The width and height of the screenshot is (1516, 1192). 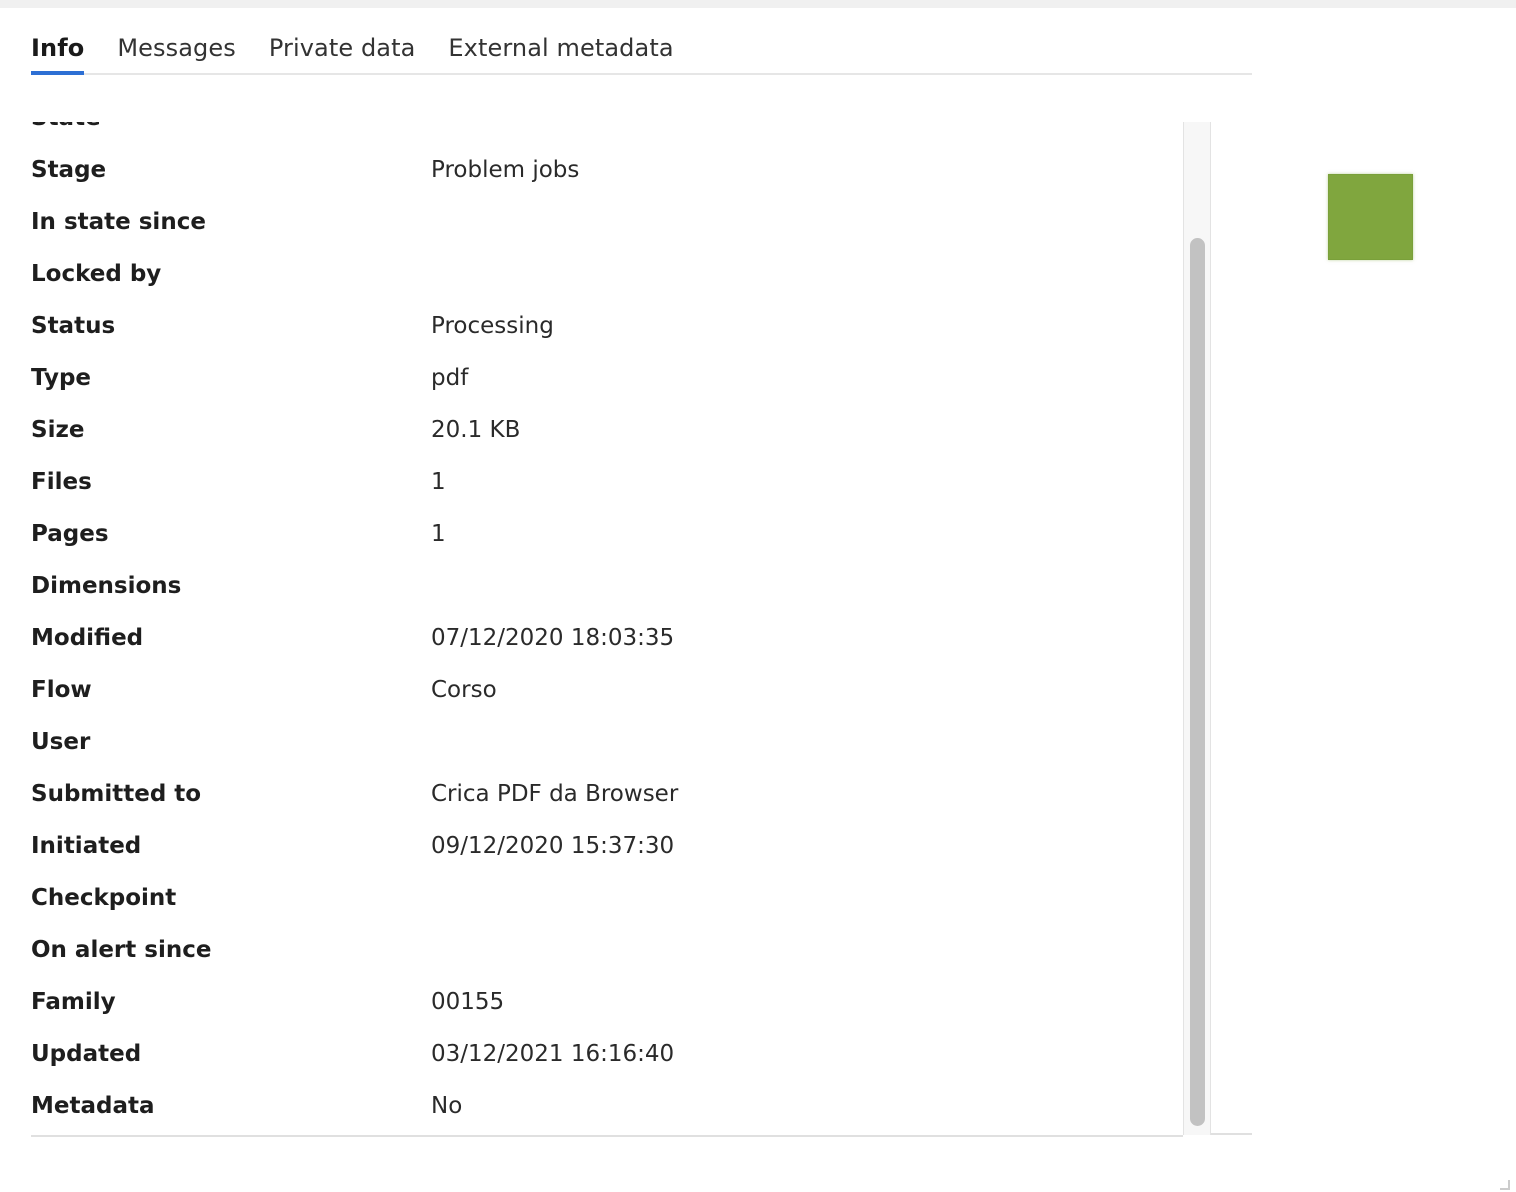 What do you see at coordinates (560, 47) in the screenshot?
I see `tab-external-metadata: External metadata` at bounding box center [560, 47].